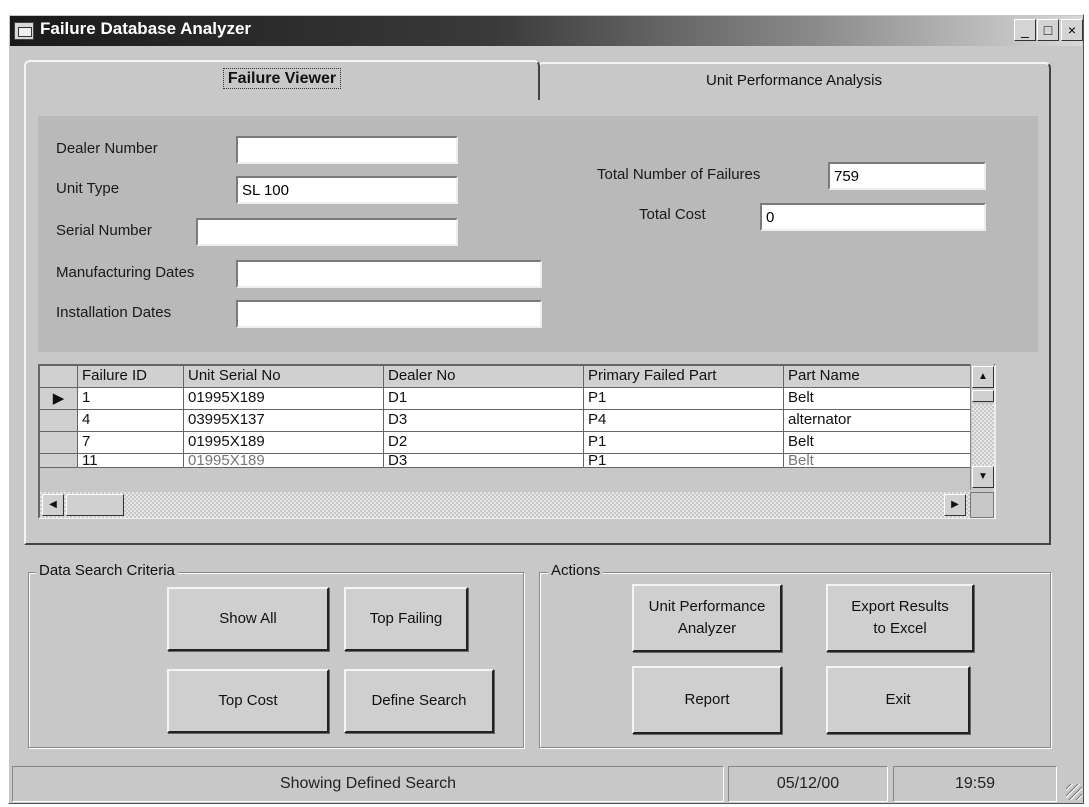 The width and height of the screenshot is (1089, 807). What do you see at coordinates (684, 421) in the screenshot?
I see `table-cell: P4` at bounding box center [684, 421].